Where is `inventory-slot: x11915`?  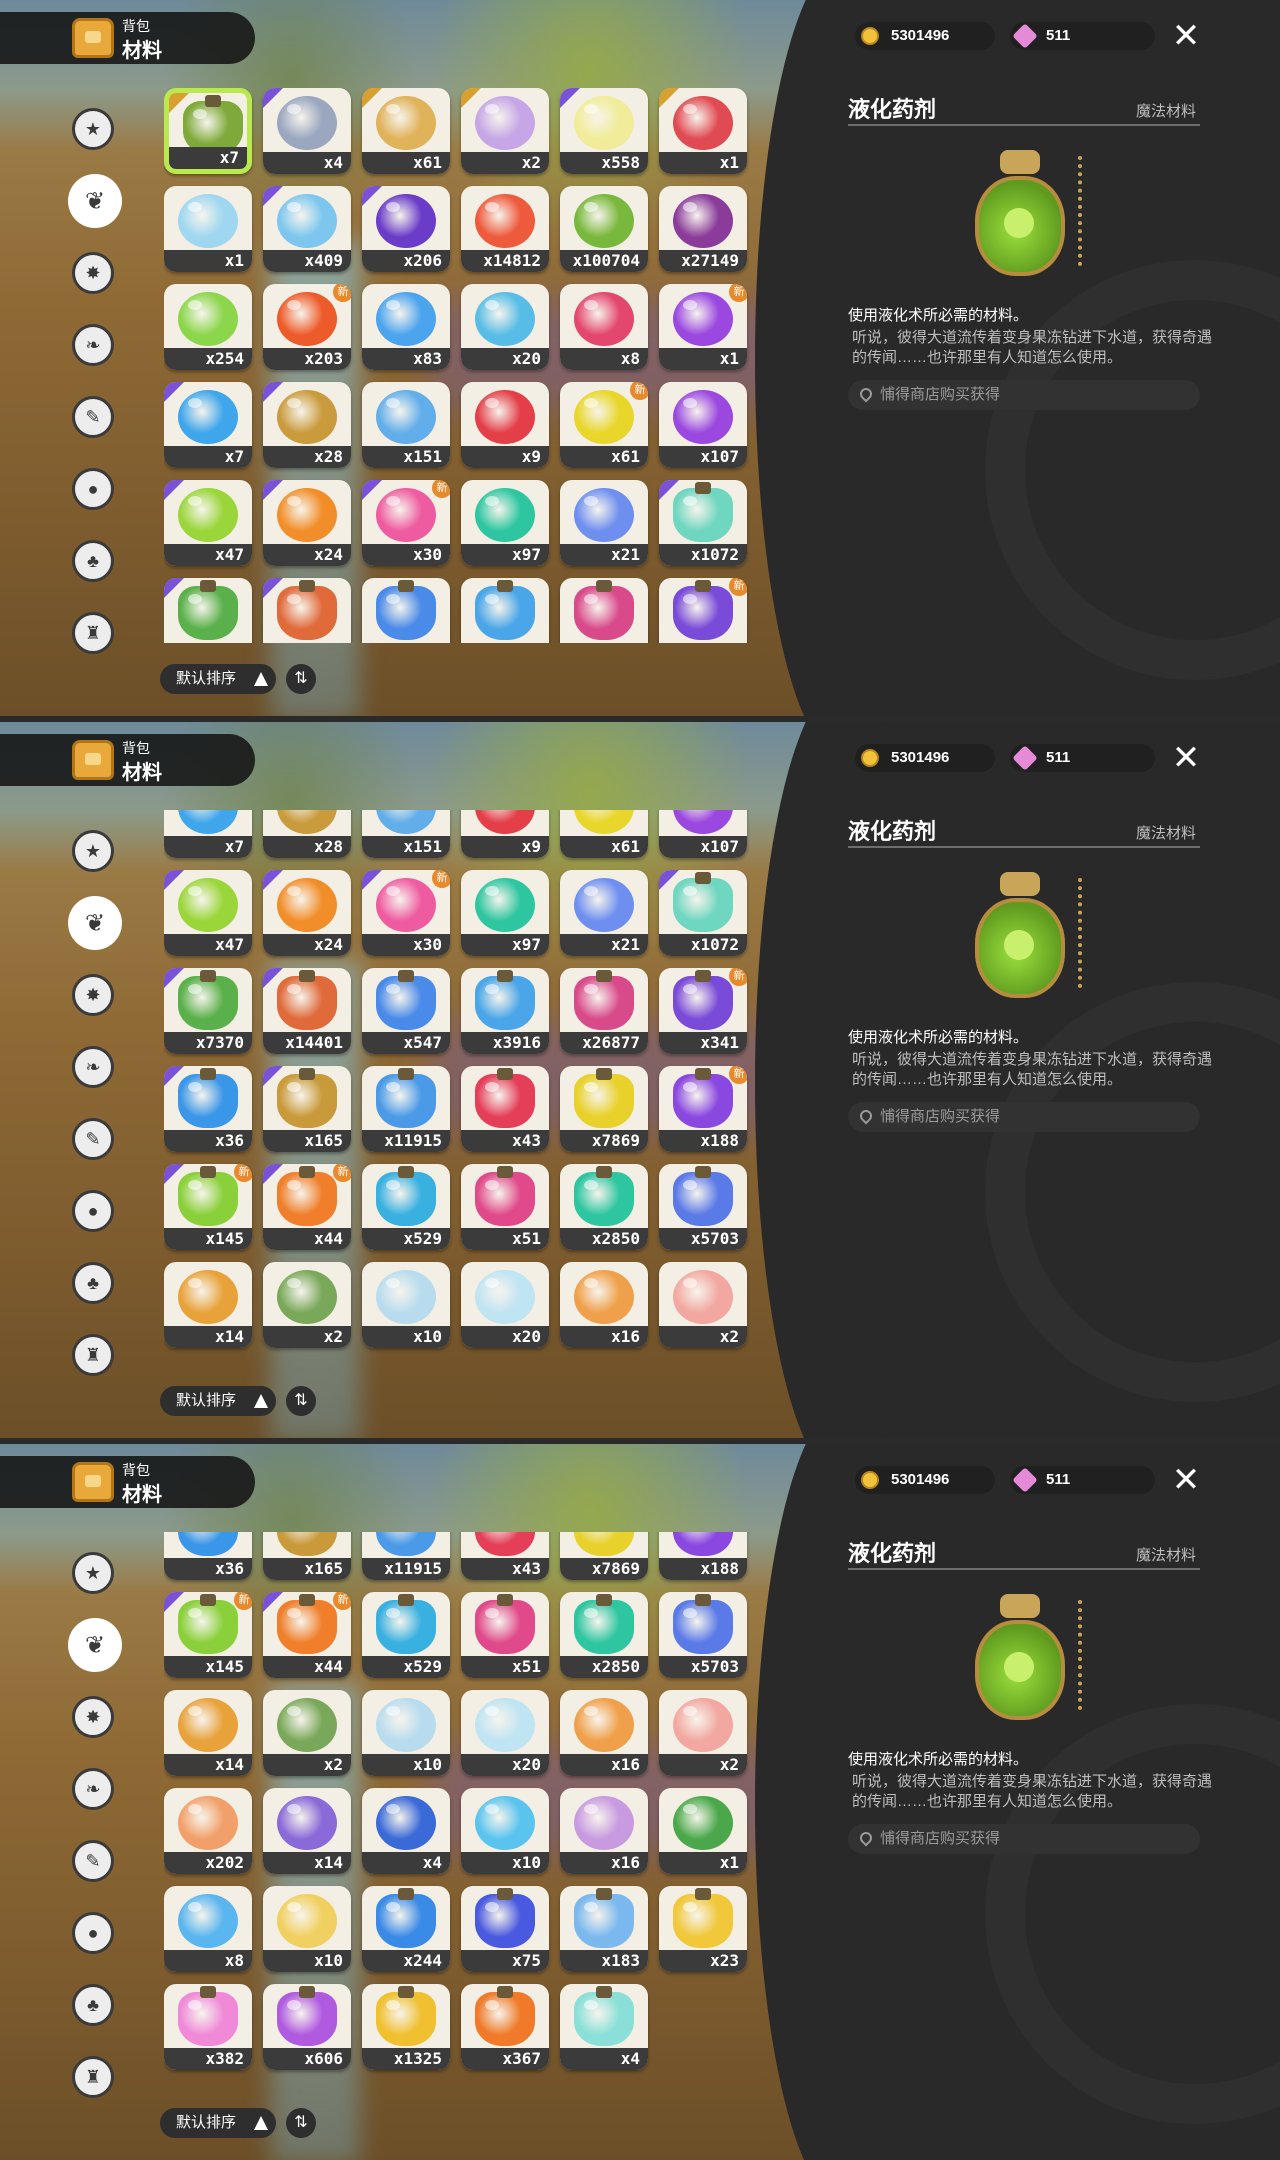 inventory-slot: x11915 is located at coordinates (406, 1556).